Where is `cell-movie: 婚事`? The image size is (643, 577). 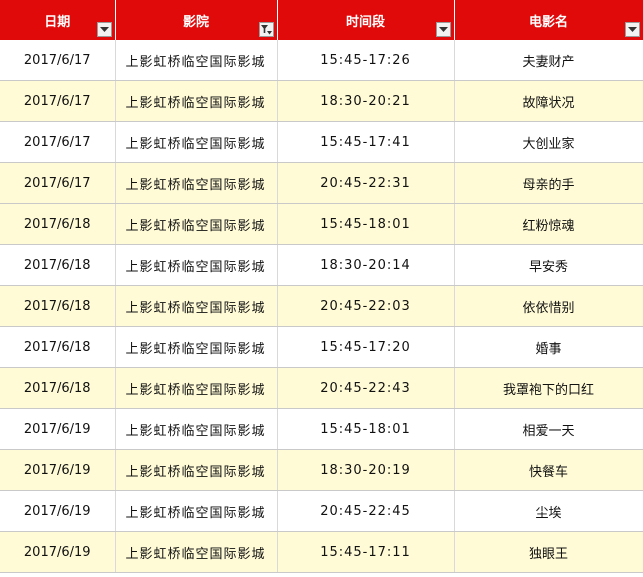
cell-movie: 婚事 is located at coordinates (548, 347).